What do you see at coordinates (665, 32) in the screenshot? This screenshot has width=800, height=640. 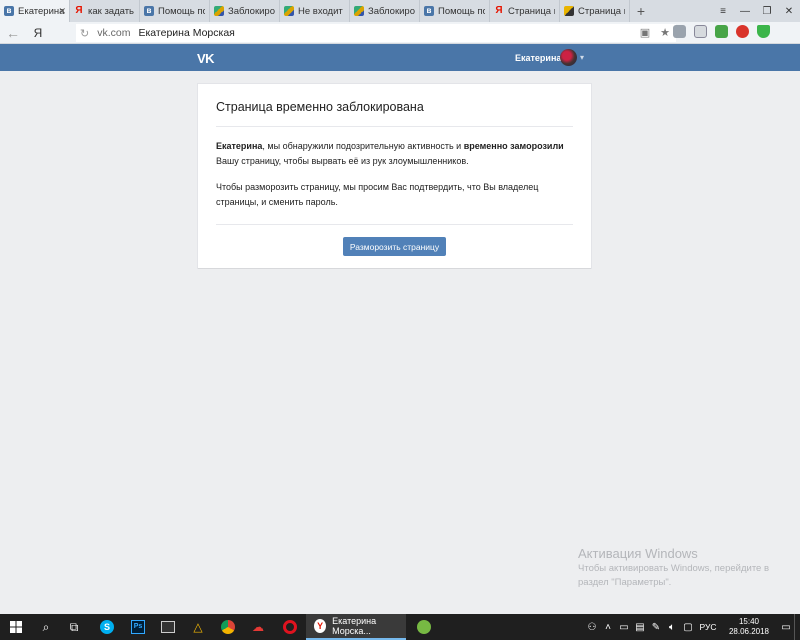 I see `bookmark-star-icon: ★` at bounding box center [665, 32].